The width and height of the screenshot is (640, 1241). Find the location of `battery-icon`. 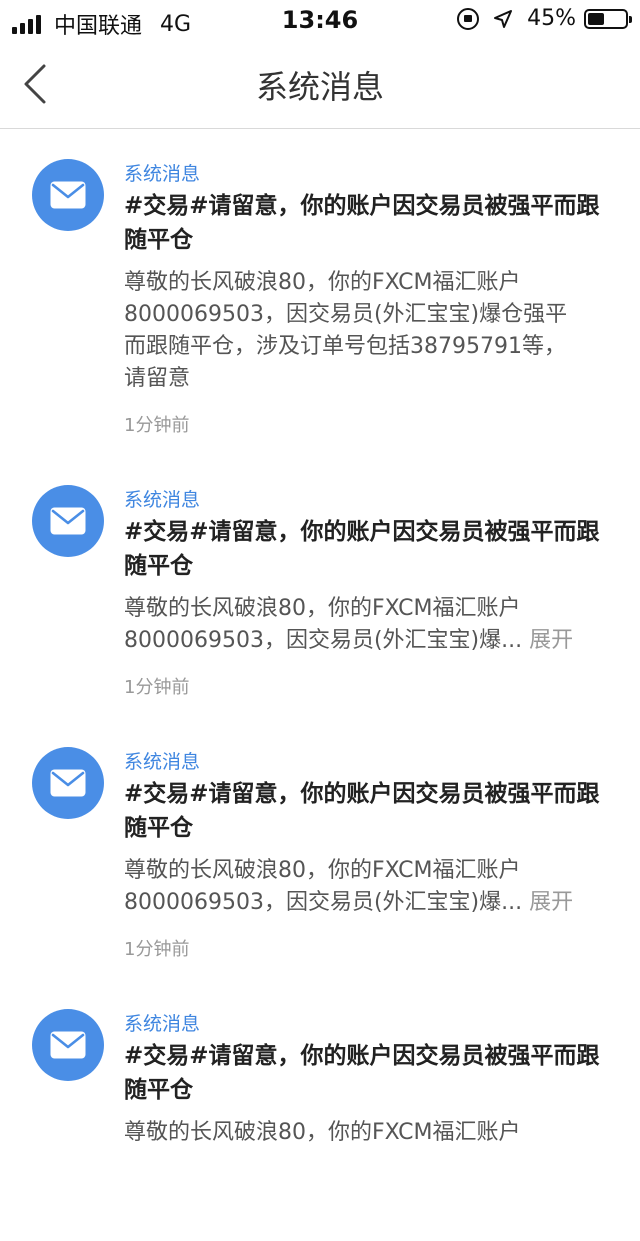

battery-icon is located at coordinates (608, 18).